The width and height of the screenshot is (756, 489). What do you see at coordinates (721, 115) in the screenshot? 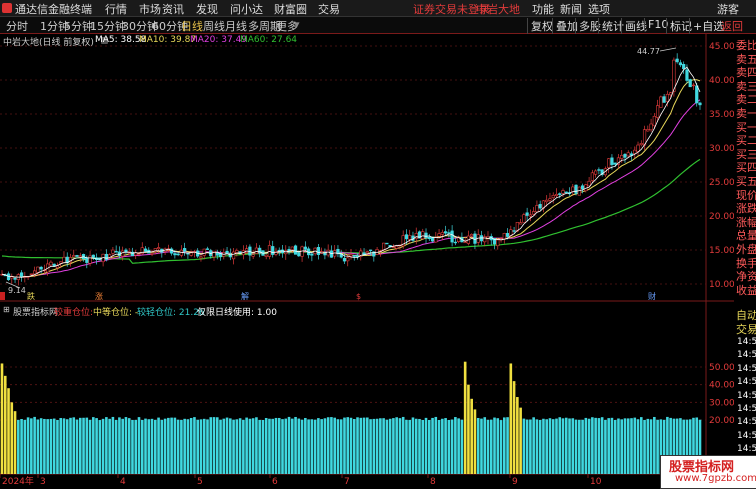
I see `price-tick-label: 35.00` at bounding box center [721, 115].